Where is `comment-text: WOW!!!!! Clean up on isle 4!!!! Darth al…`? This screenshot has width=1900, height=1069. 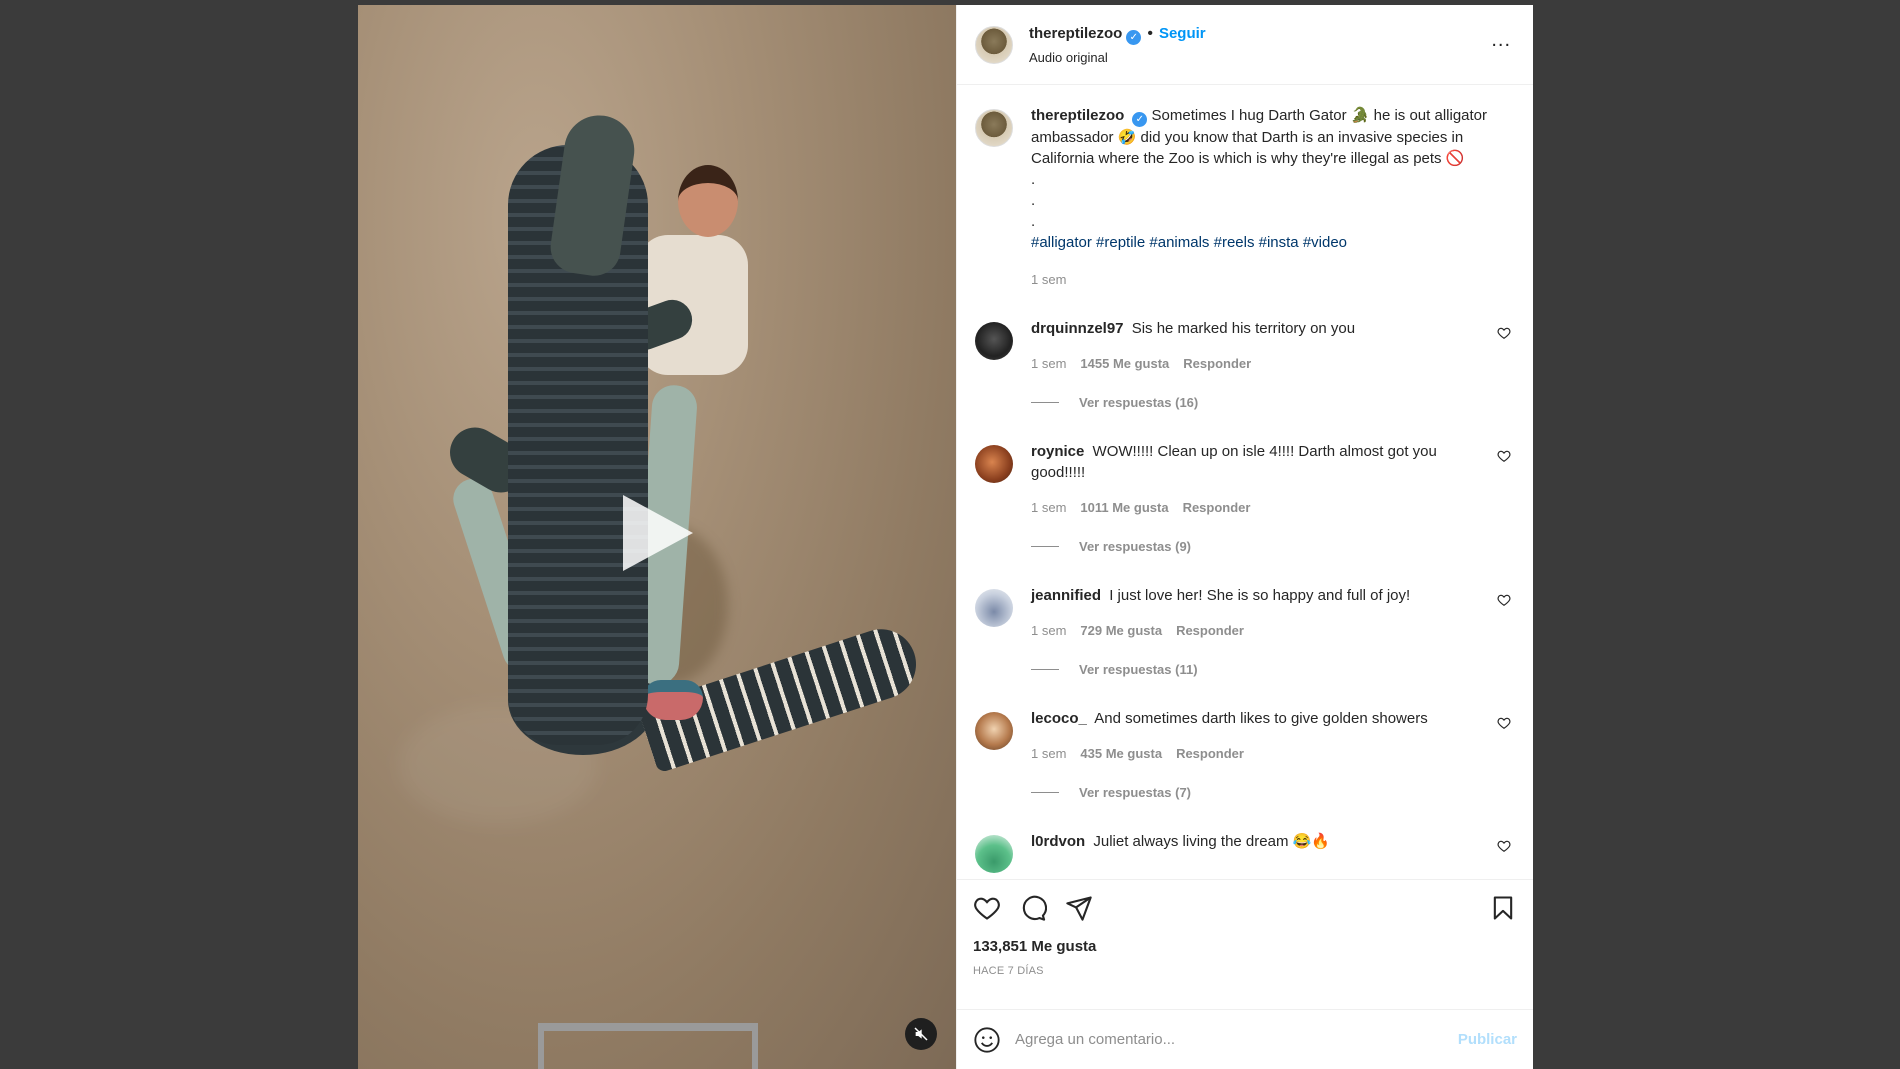 comment-text: WOW!!!!! Clean up on isle 4!!!! Darth al… is located at coordinates (1234, 462).